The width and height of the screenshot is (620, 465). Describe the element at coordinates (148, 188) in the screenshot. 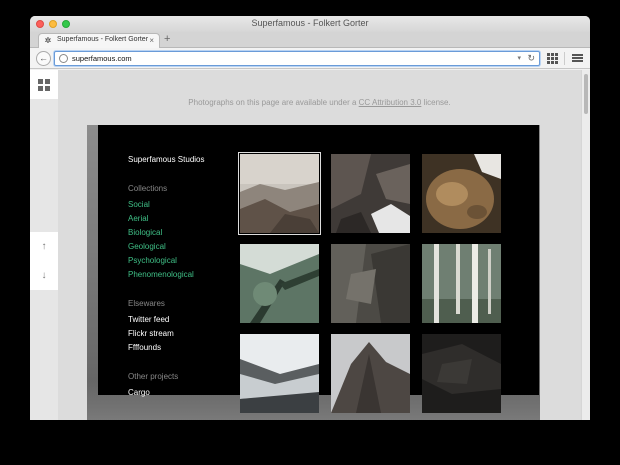

I see `collections-heading: Collections` at that location.